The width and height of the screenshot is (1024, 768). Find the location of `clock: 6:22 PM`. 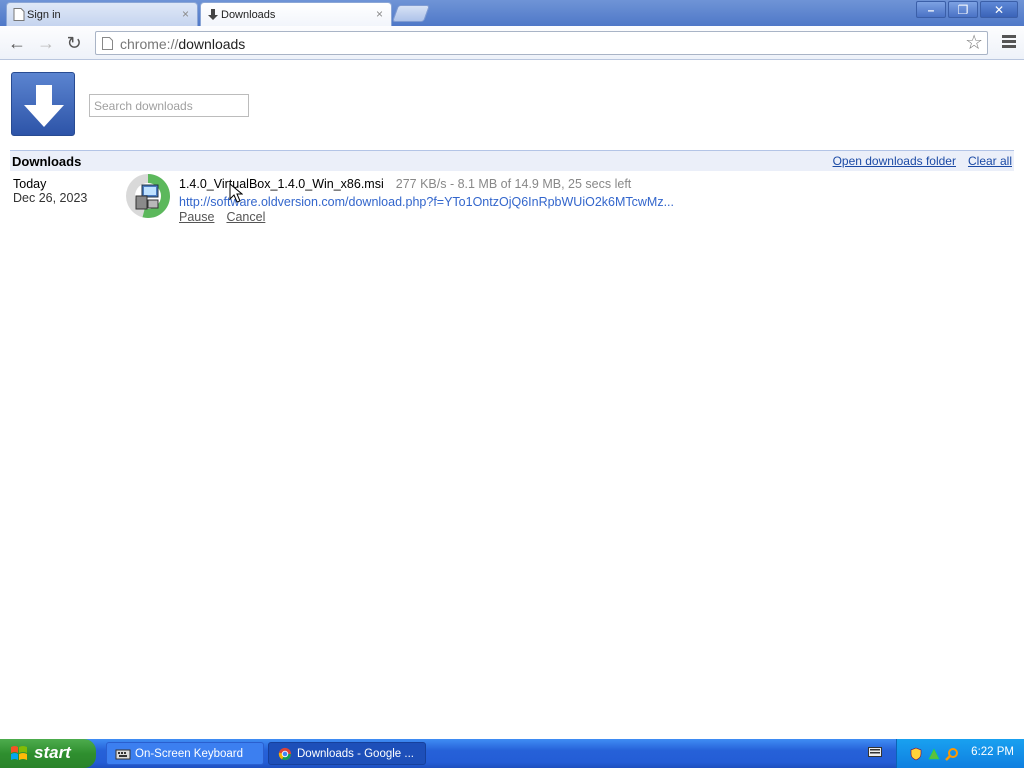

clock: 6:22 PM is located at coordinates (992, 752).